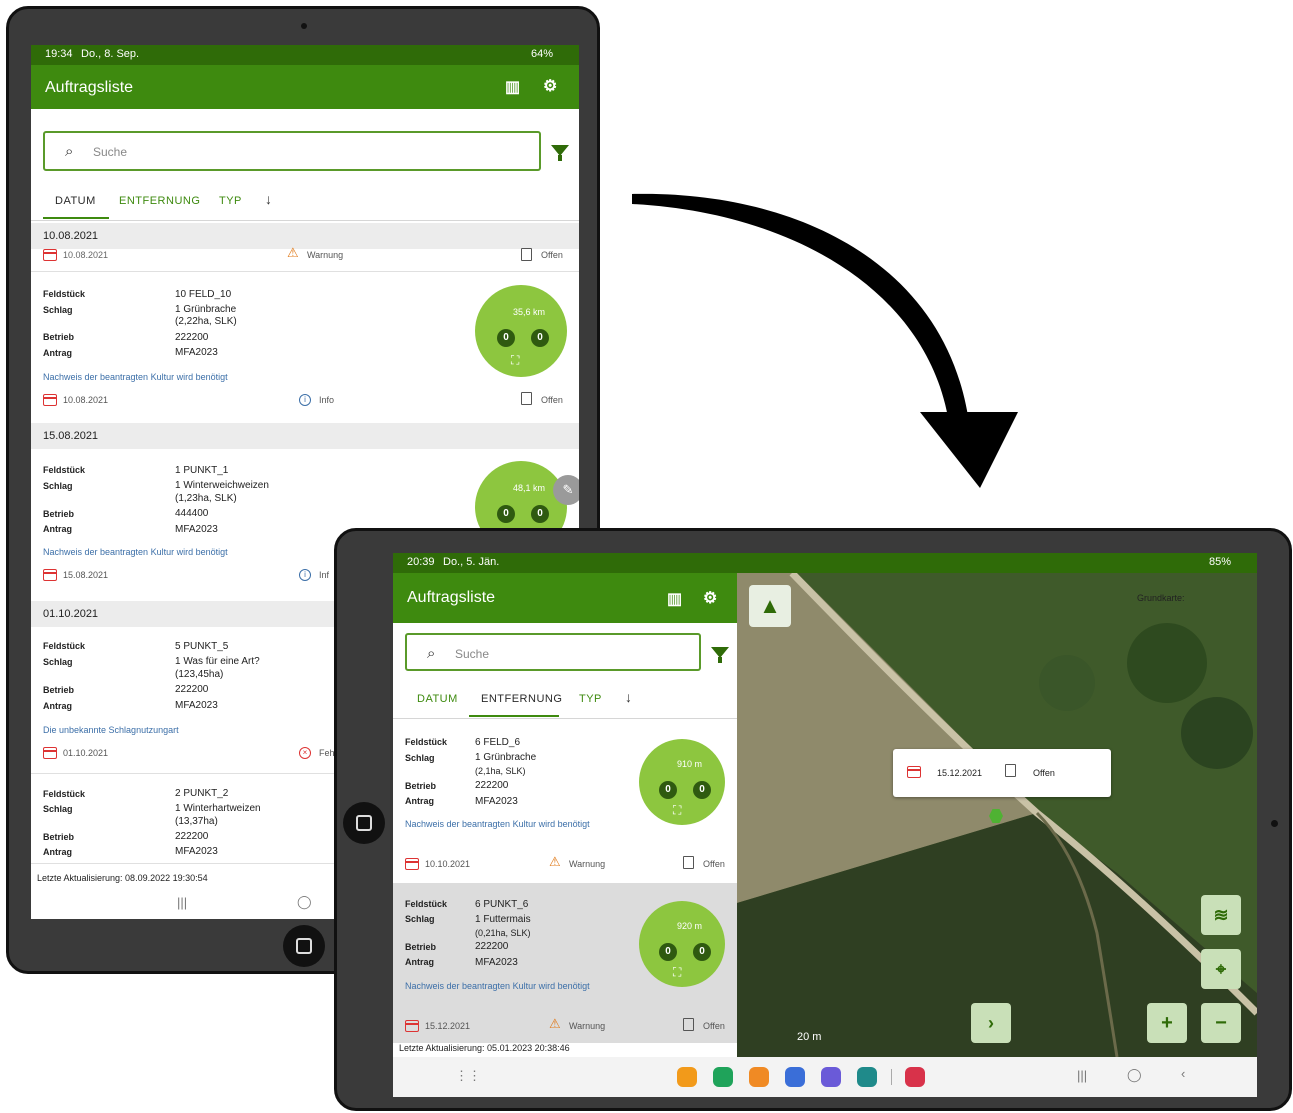 The image size is (1293, 1113). What do you see at coordinates (915, 1077) in the screenshot?
I see `app-icon-camera` at bounding box center [915, 1077].